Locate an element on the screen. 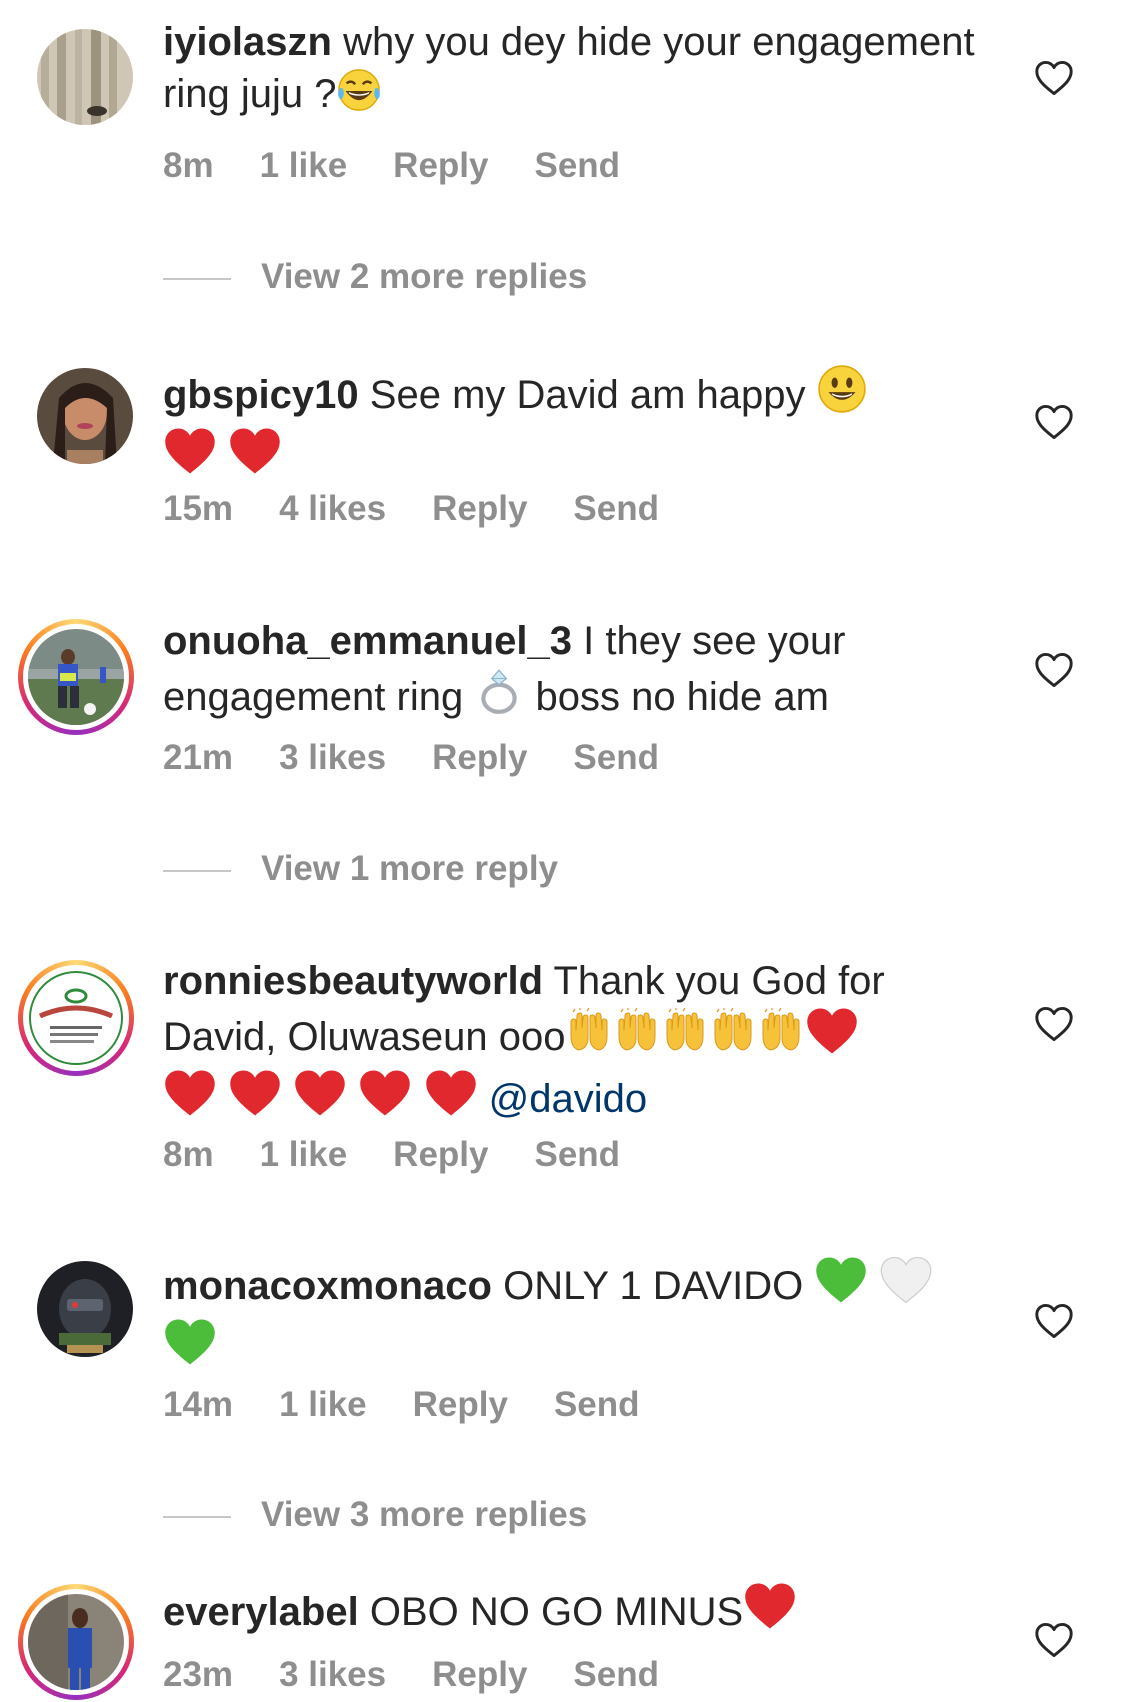  view-more-replies: View 1 more reply is located at coordinates (360, 869).